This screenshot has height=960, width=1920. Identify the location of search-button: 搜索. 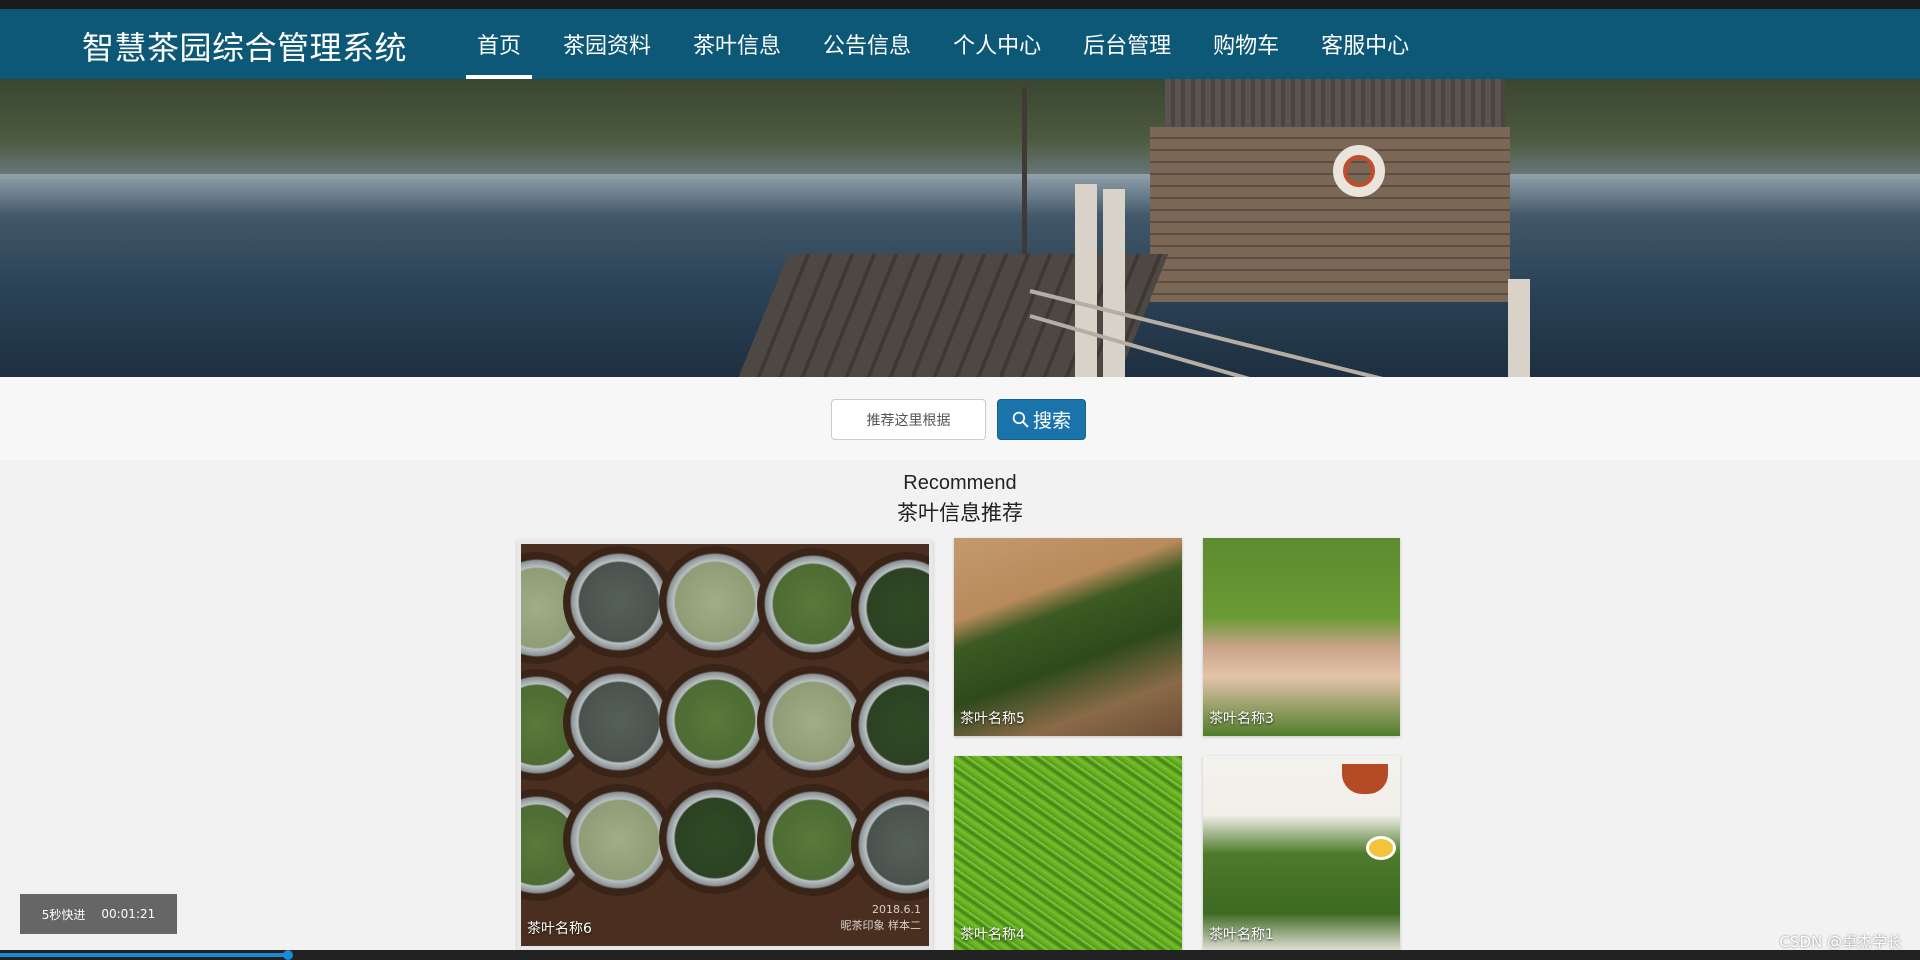
(1041, 419).